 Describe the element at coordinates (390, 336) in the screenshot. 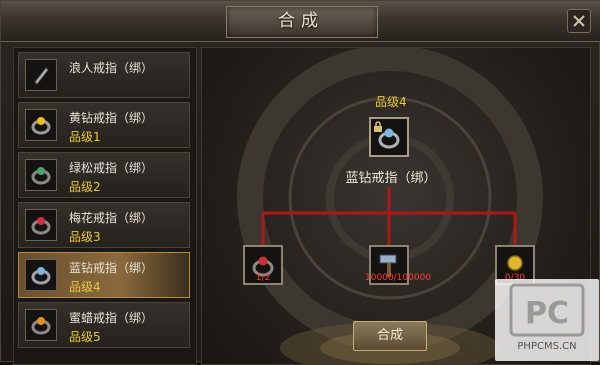

I see `craft-button: 合成` at that location.